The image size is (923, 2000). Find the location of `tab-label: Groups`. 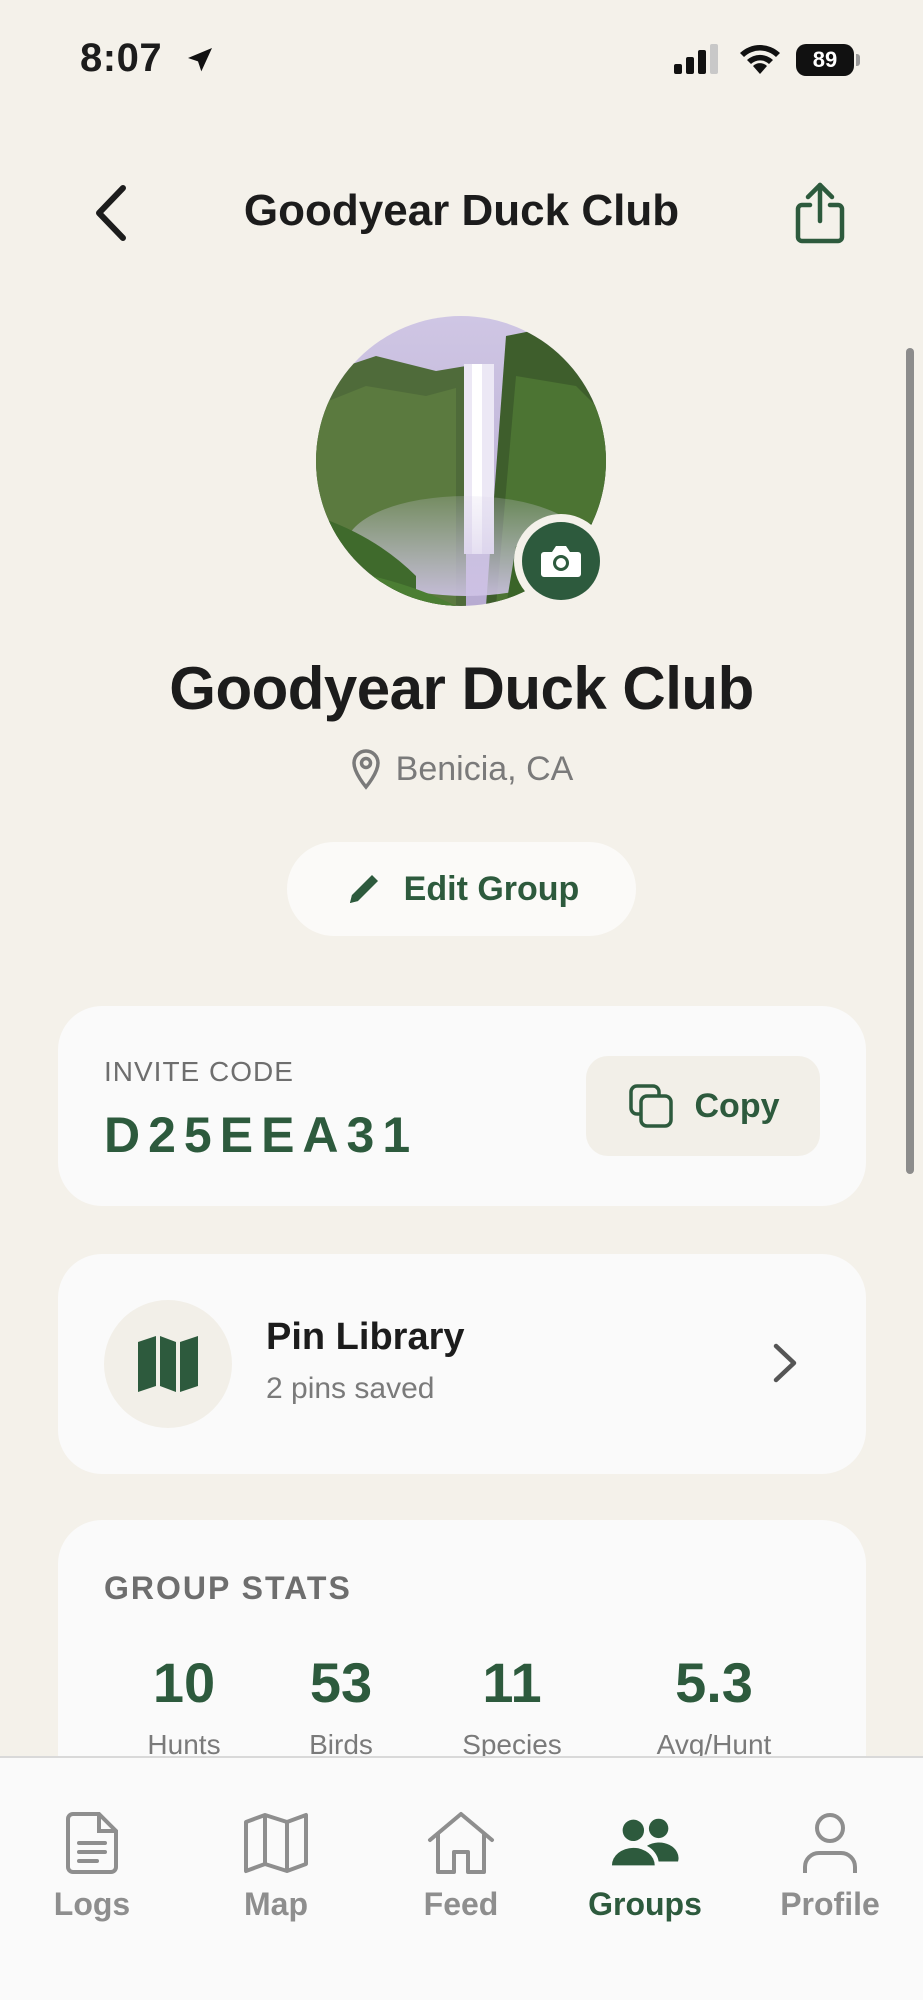

tab-label: Groups is located at coordinates (645, 1904).